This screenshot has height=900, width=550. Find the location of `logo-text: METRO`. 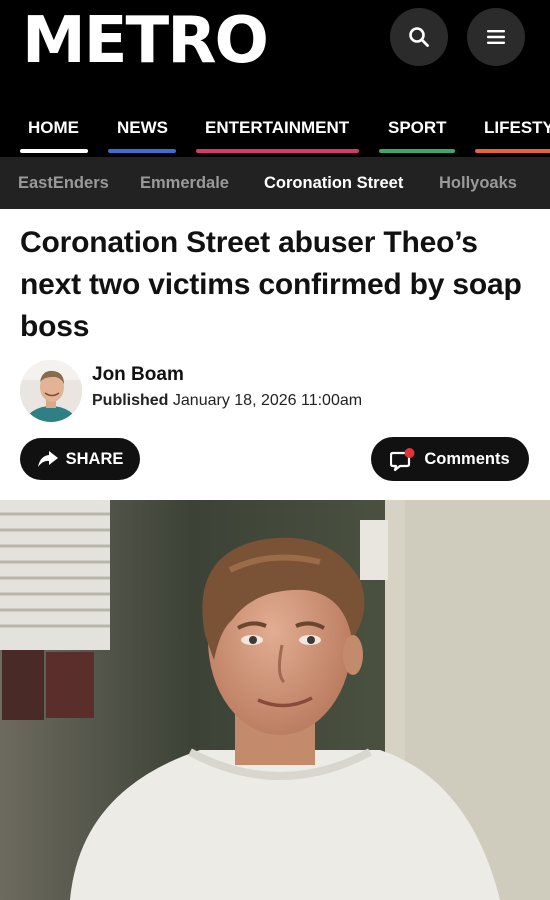

logo-text: METRO is located at coordinates (144, 38).